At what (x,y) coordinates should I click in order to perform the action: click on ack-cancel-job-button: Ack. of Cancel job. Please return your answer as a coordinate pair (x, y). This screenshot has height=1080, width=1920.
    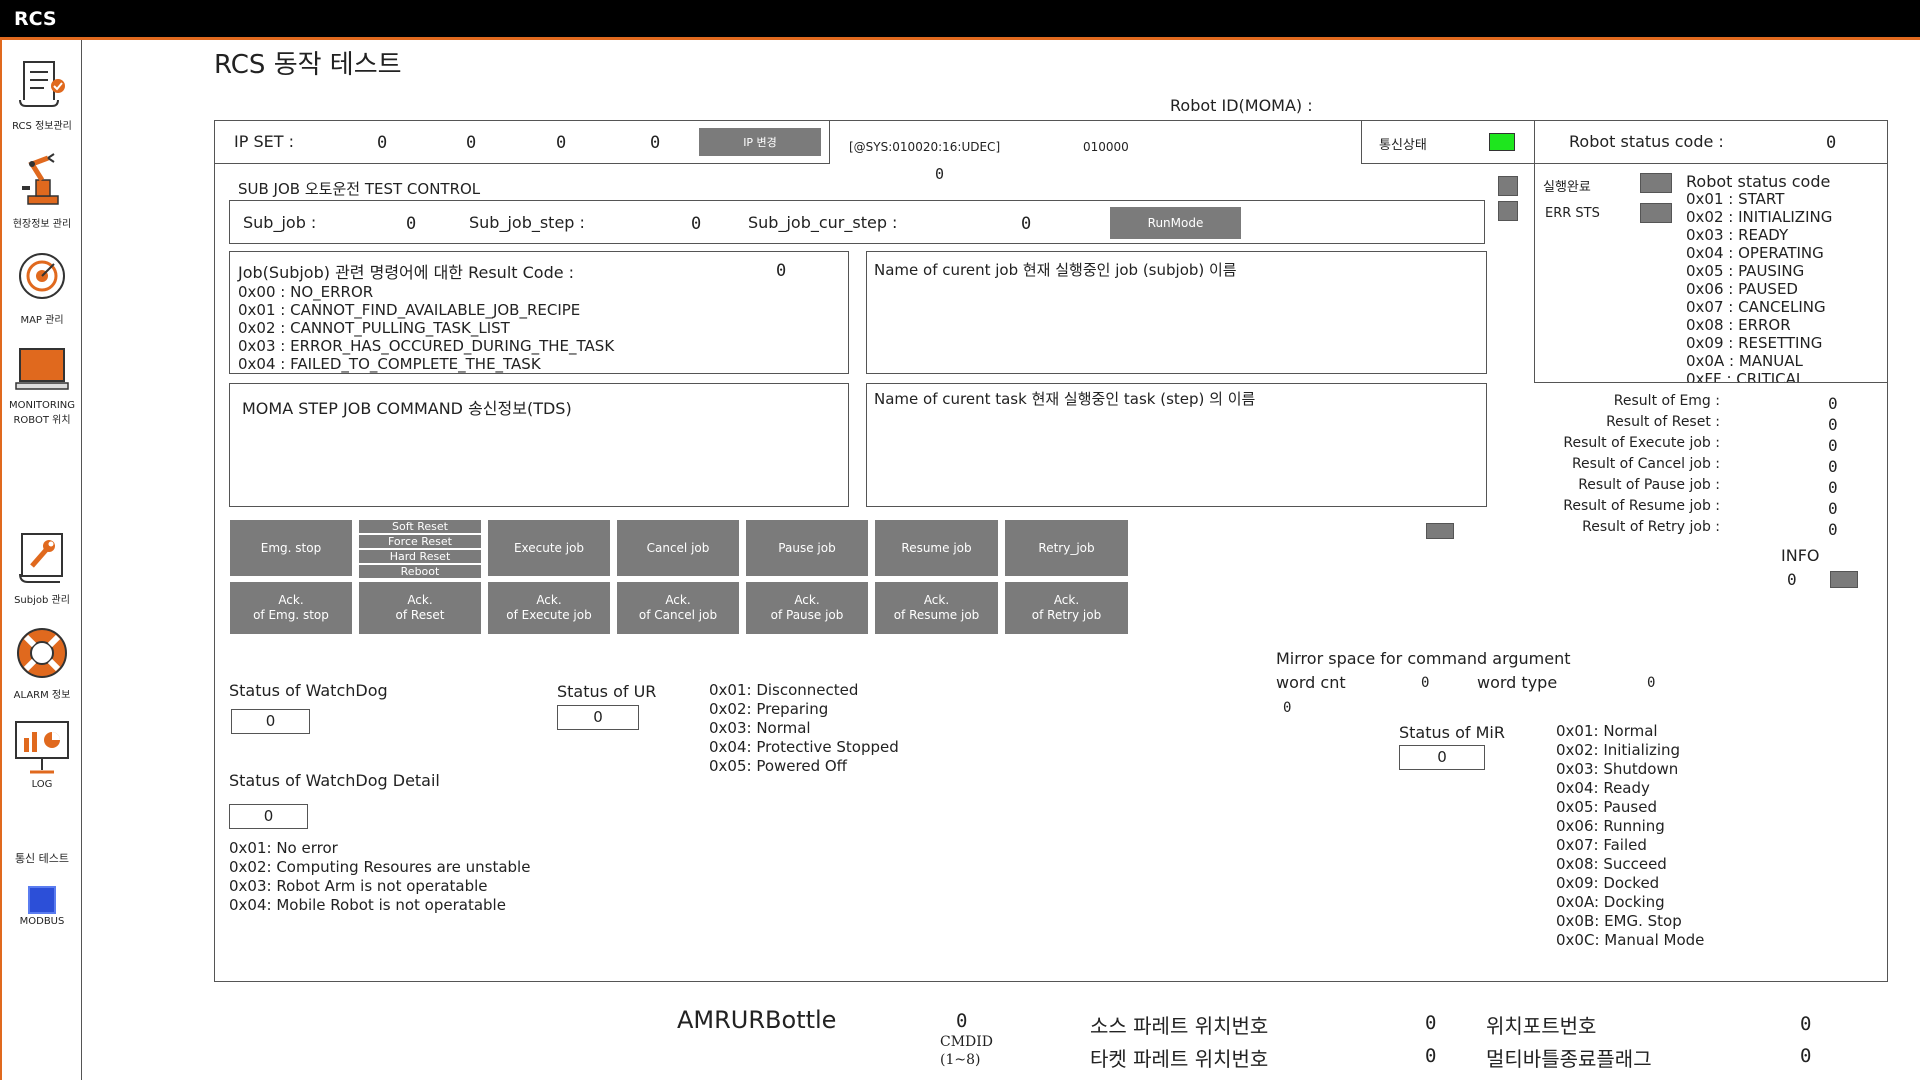
    Looking at the image, I should click on (678, 608).